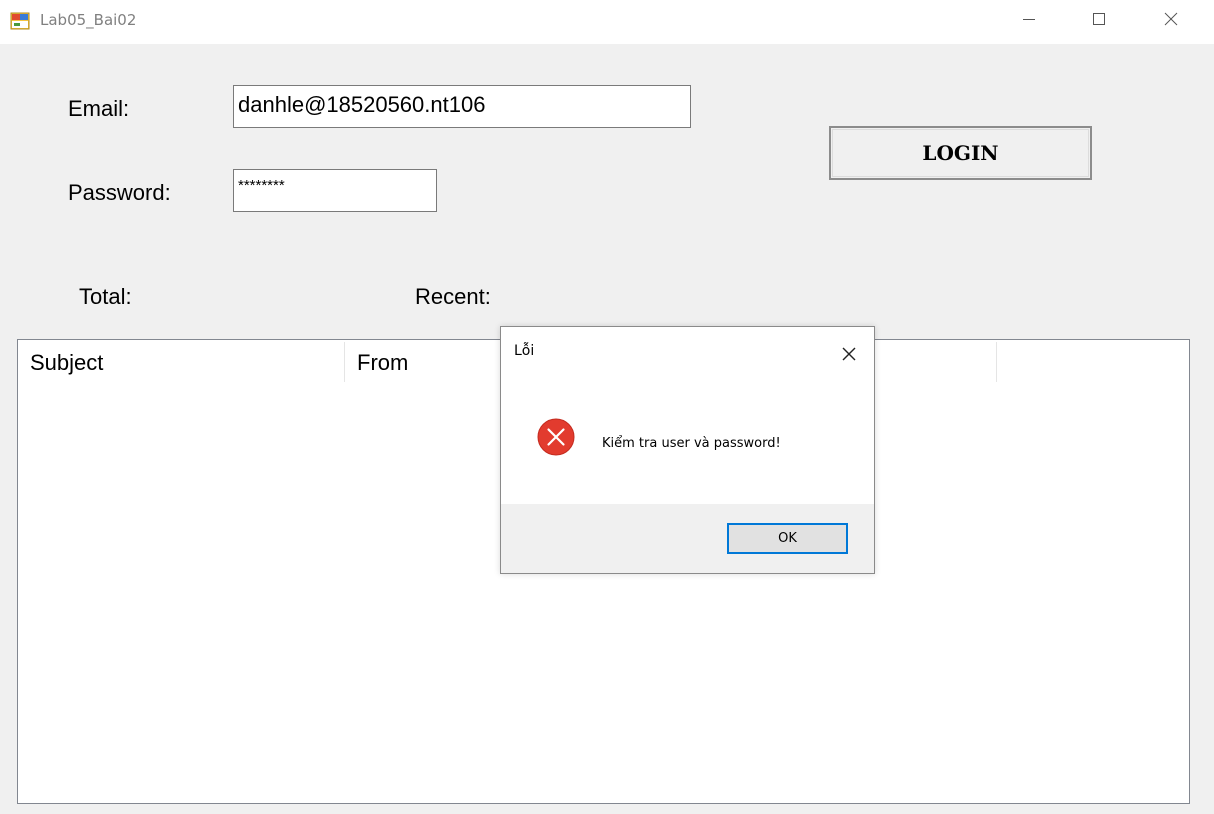 This screenshot has width=1214, height=814. Describe the element at coordinates (105, 296) in the screenshot. I see `total-label: Total:` at that location.